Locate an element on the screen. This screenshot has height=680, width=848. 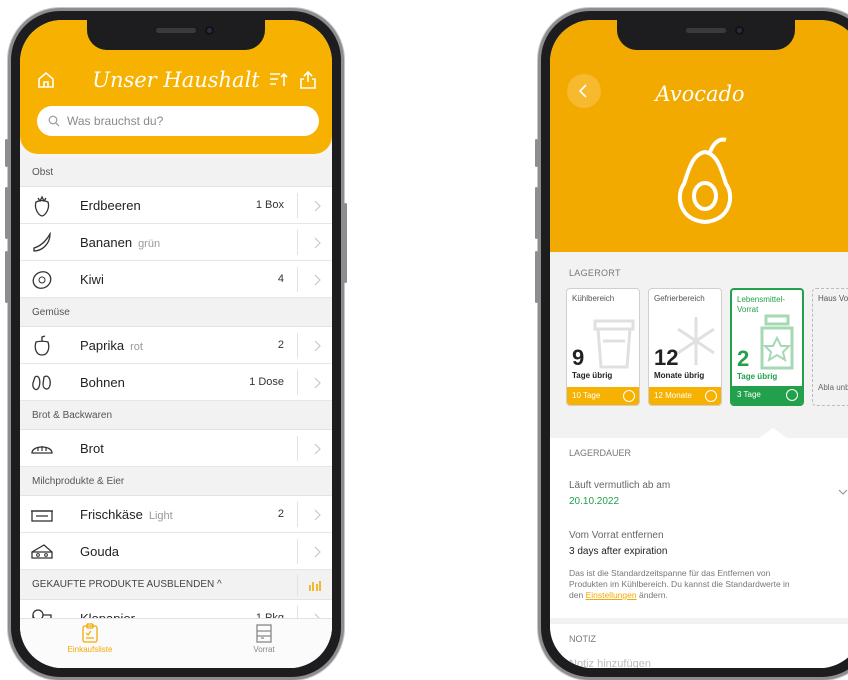
storage-label: LAGERORT is located at coordinates (595, 273).